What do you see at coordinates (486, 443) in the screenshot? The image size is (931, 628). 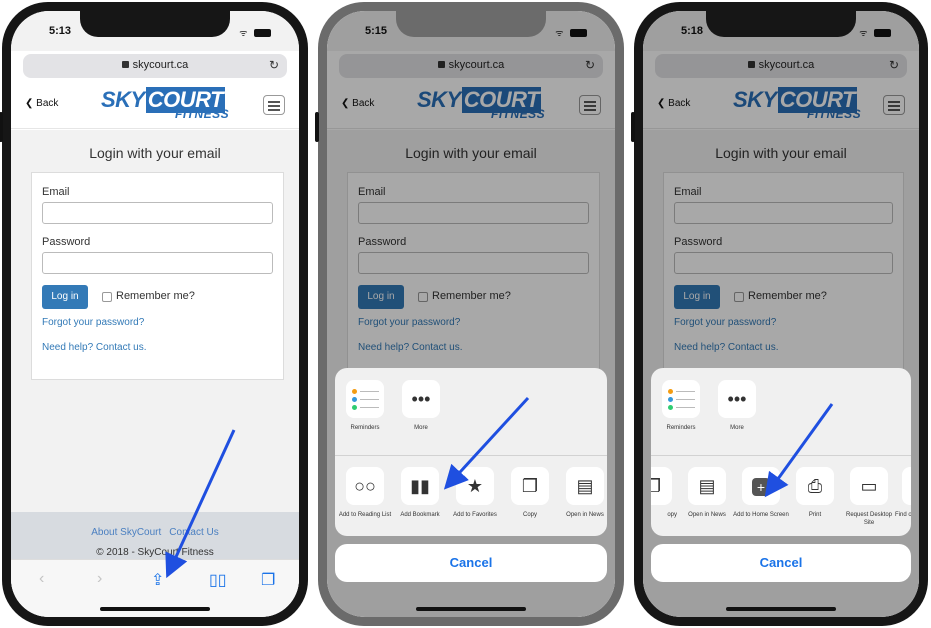 I see `arrow-to-share-sheet` at bounding box center [486, 443].